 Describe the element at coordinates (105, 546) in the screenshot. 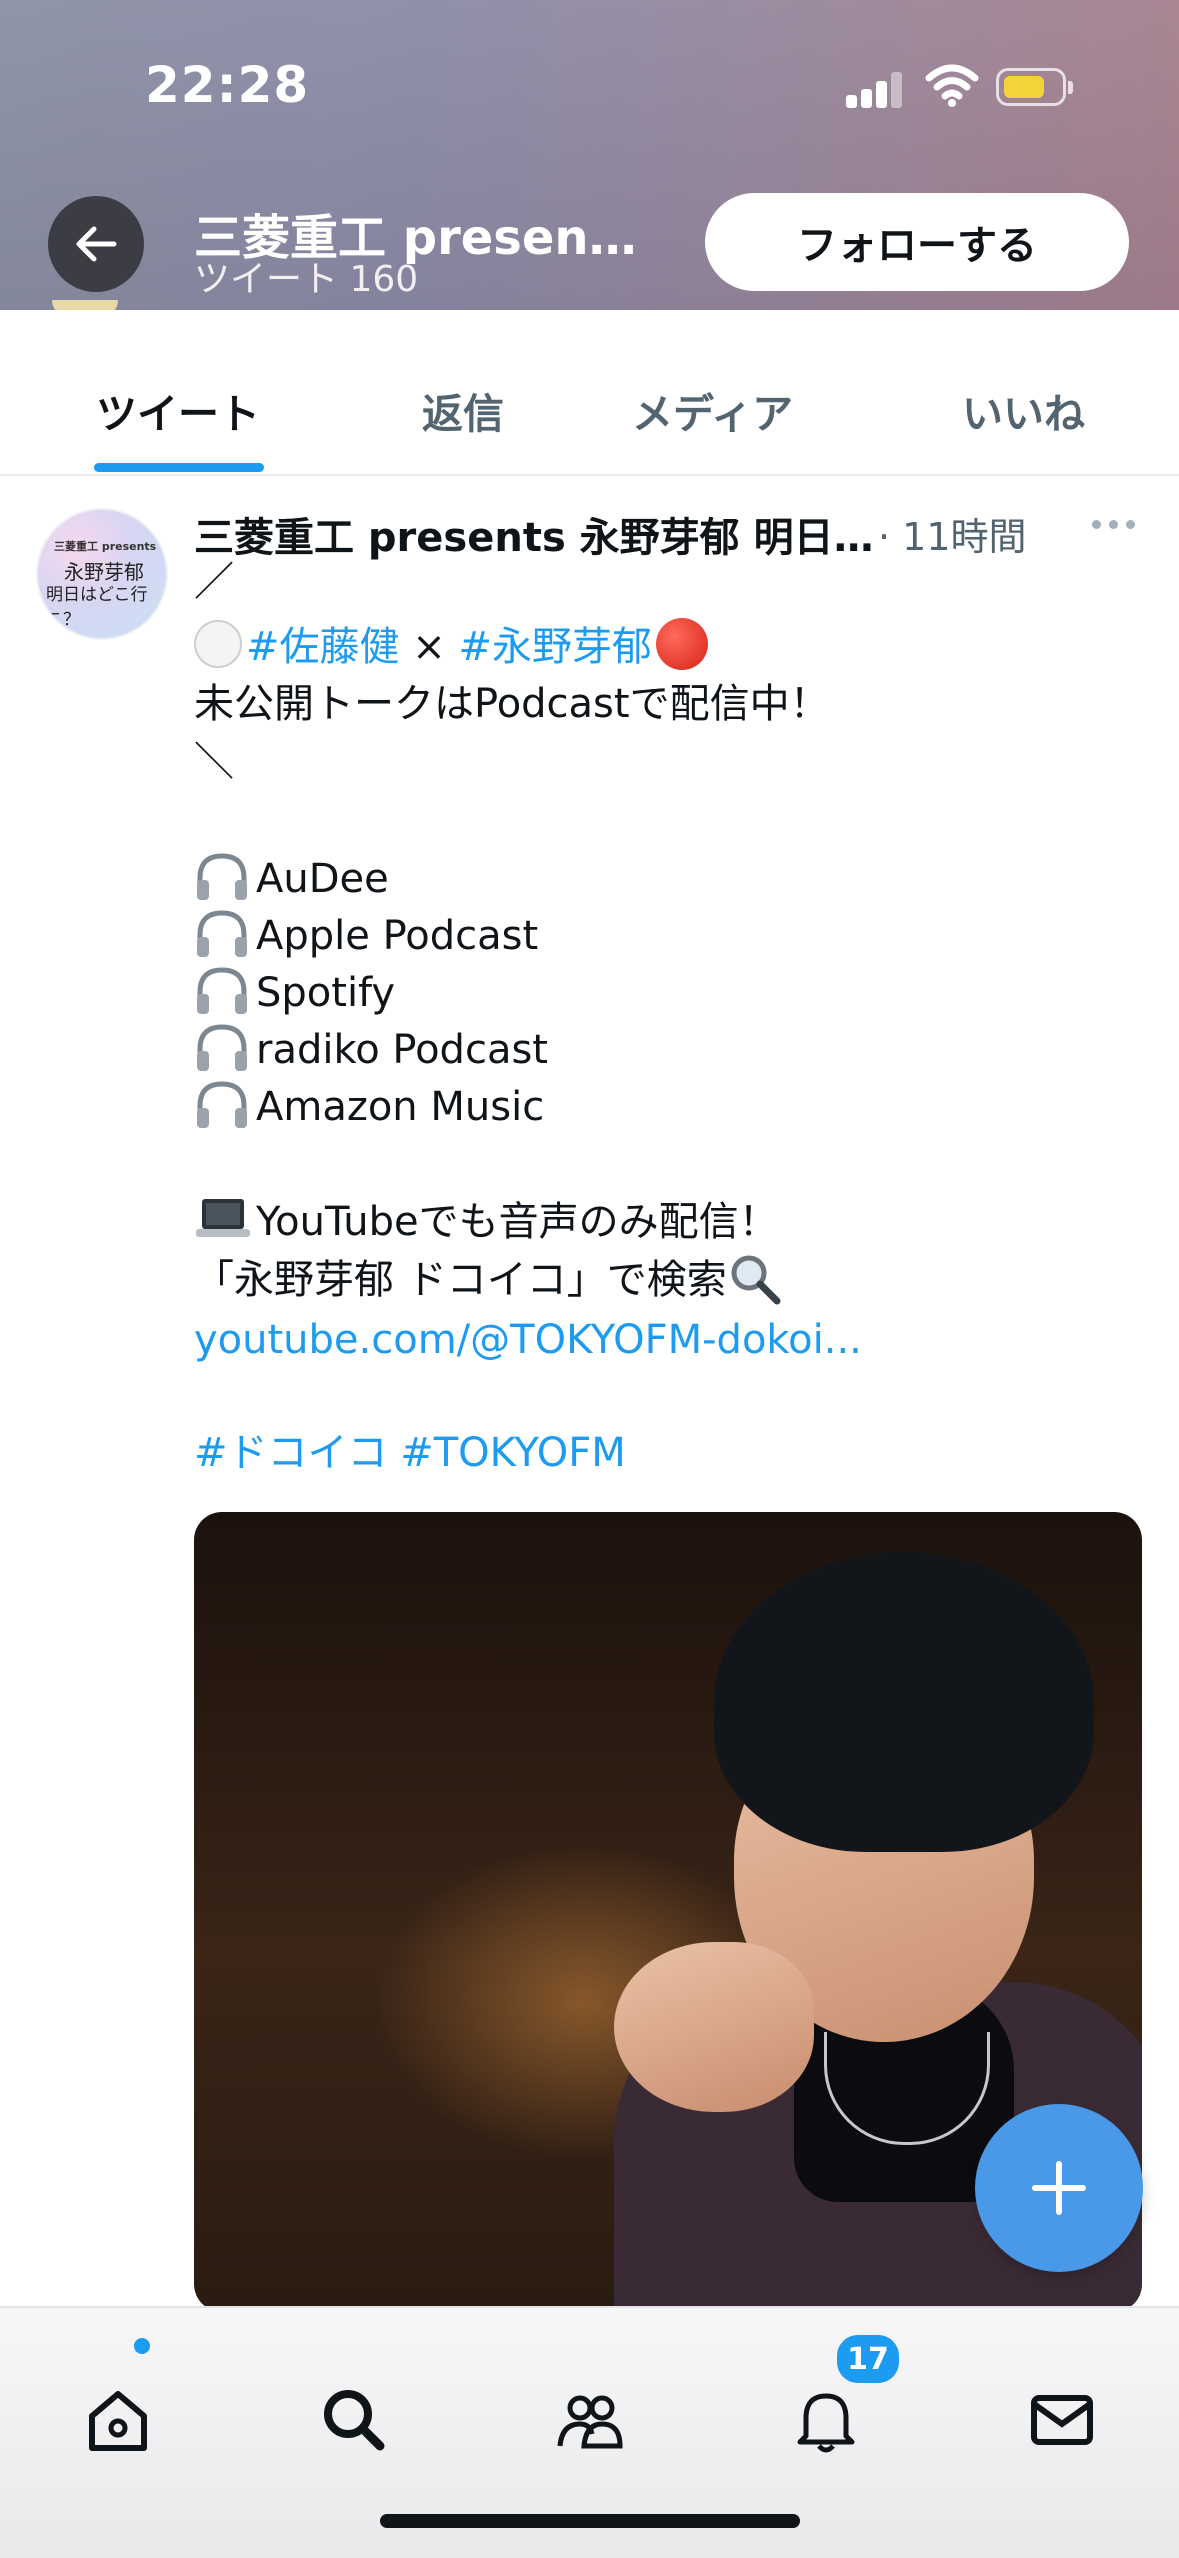

I see `avatar-logo-line: 三菱重工 presents` at that location.